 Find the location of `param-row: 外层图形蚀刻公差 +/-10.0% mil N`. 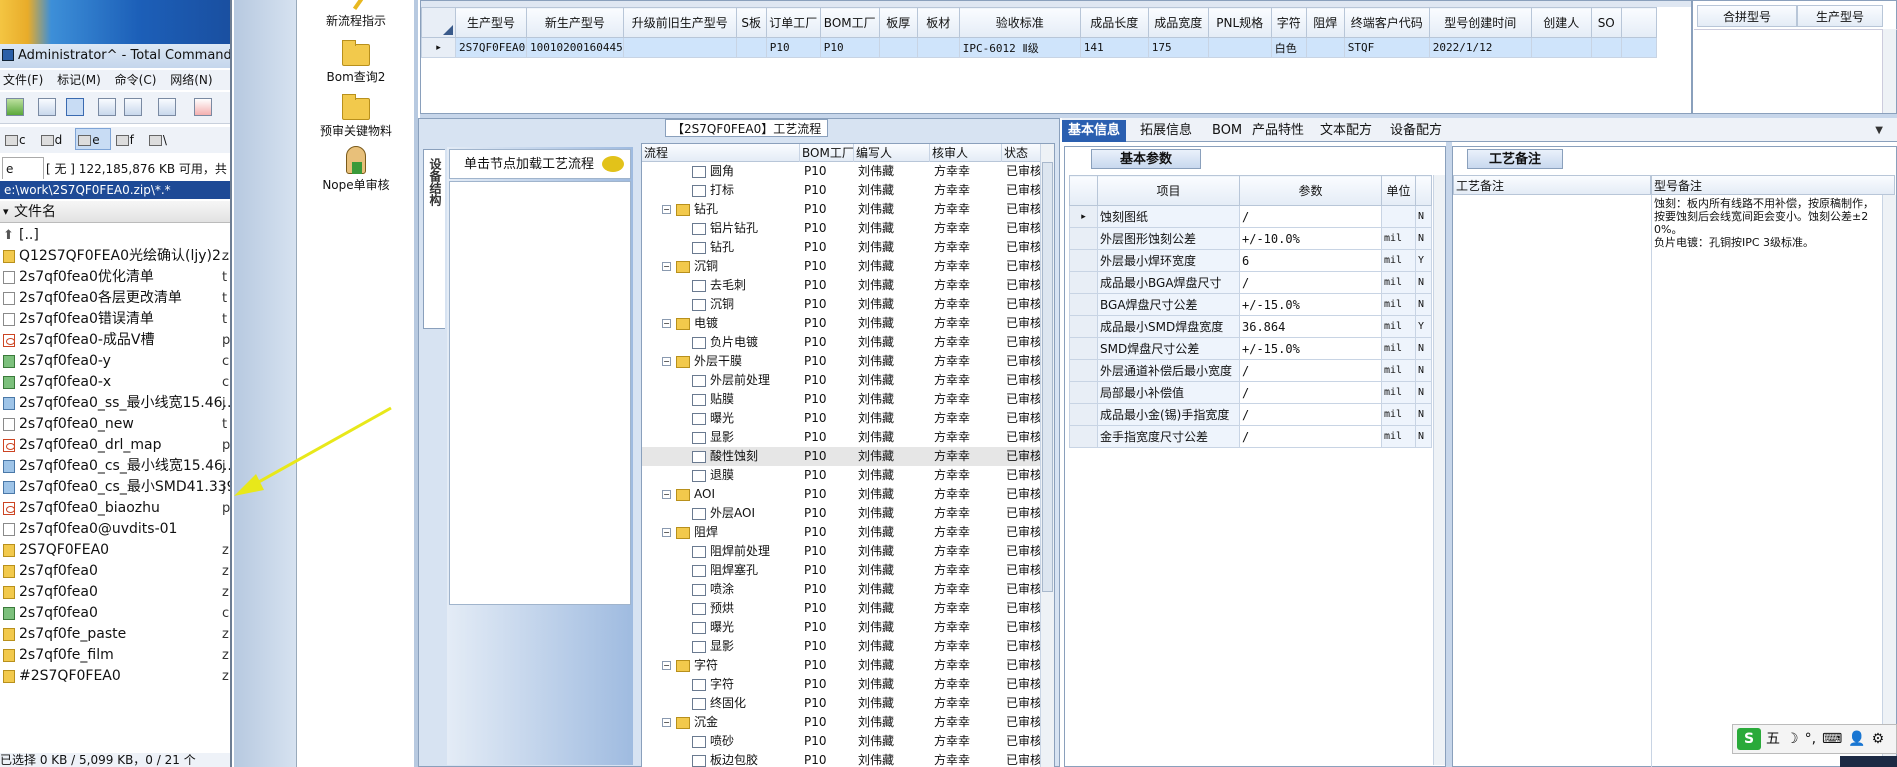

param-row: 外层图形蚀刻公差 +/-10.0% mil N is located at coordinates (1250, 238).